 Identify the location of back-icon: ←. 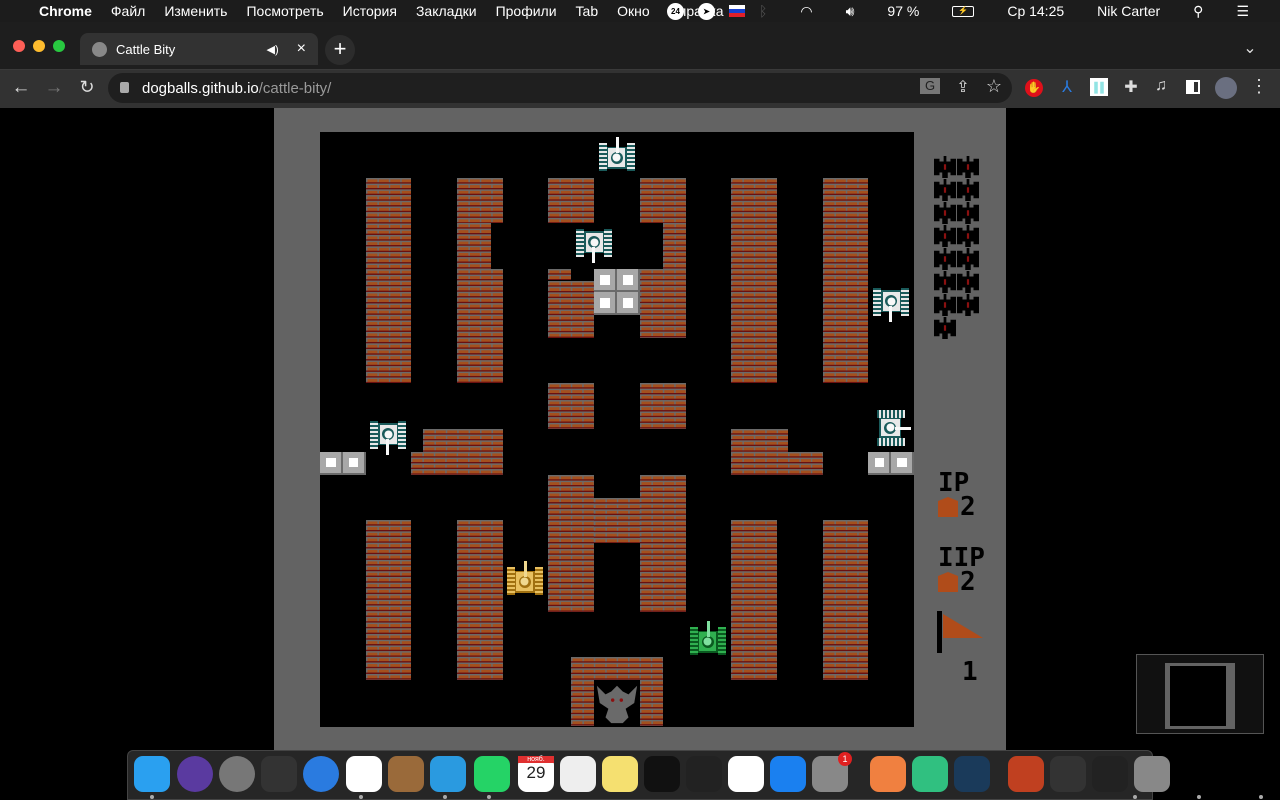
(21, 88).